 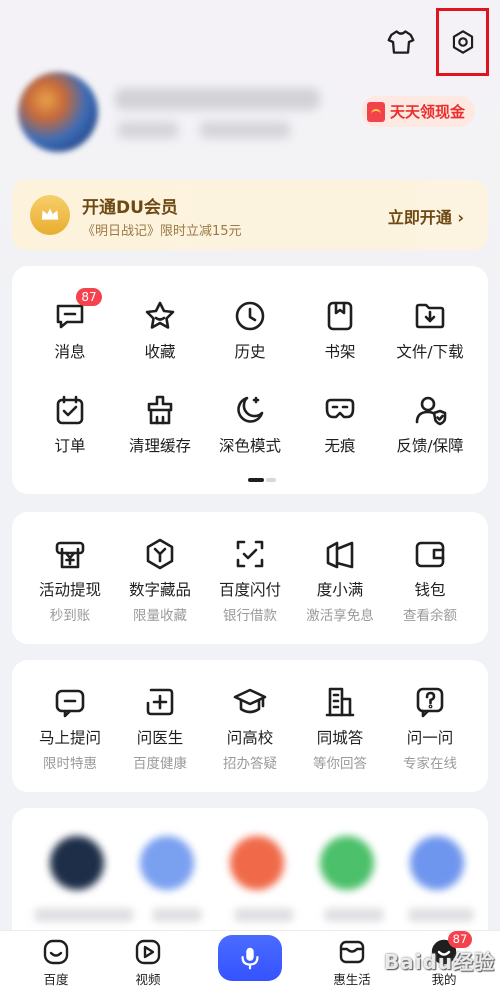 I want to click on tool-clear-cache: 清理缓存, so click(x=160, y=423).